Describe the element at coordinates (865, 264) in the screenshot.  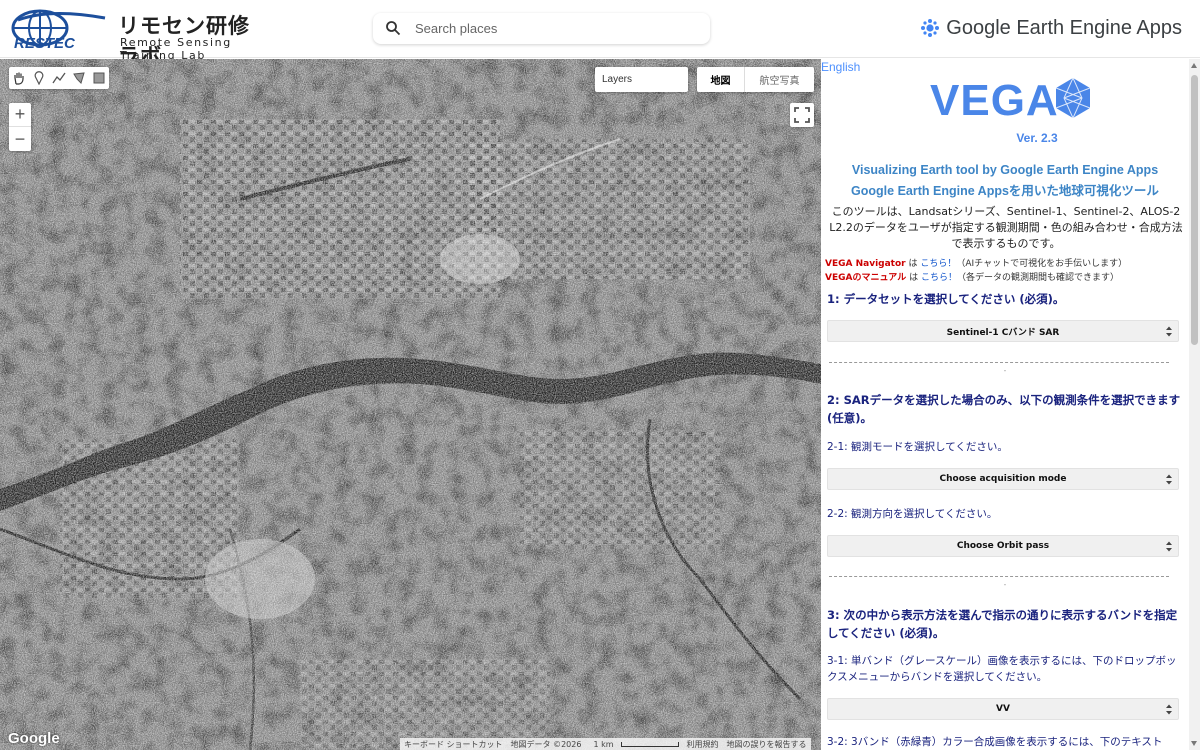
I see `navigator-label: VEGA Navigator` at that location.